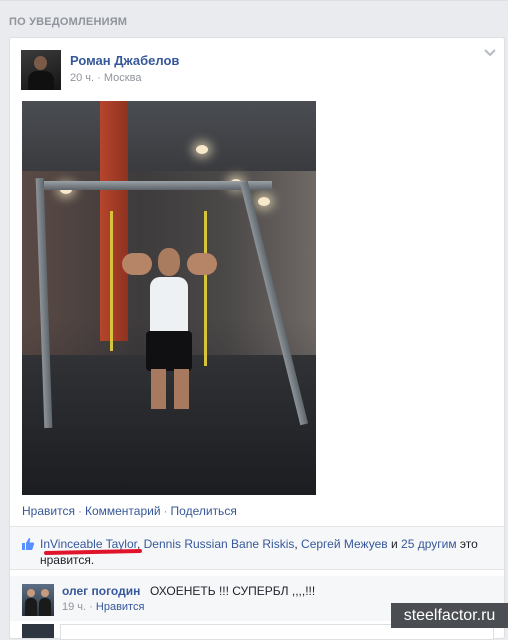 This screenshot has height=640, width=508. Describe the element at coordinates (82, 78) in the screenshot. I see `post-timestamp: 20 ч.` at that location.